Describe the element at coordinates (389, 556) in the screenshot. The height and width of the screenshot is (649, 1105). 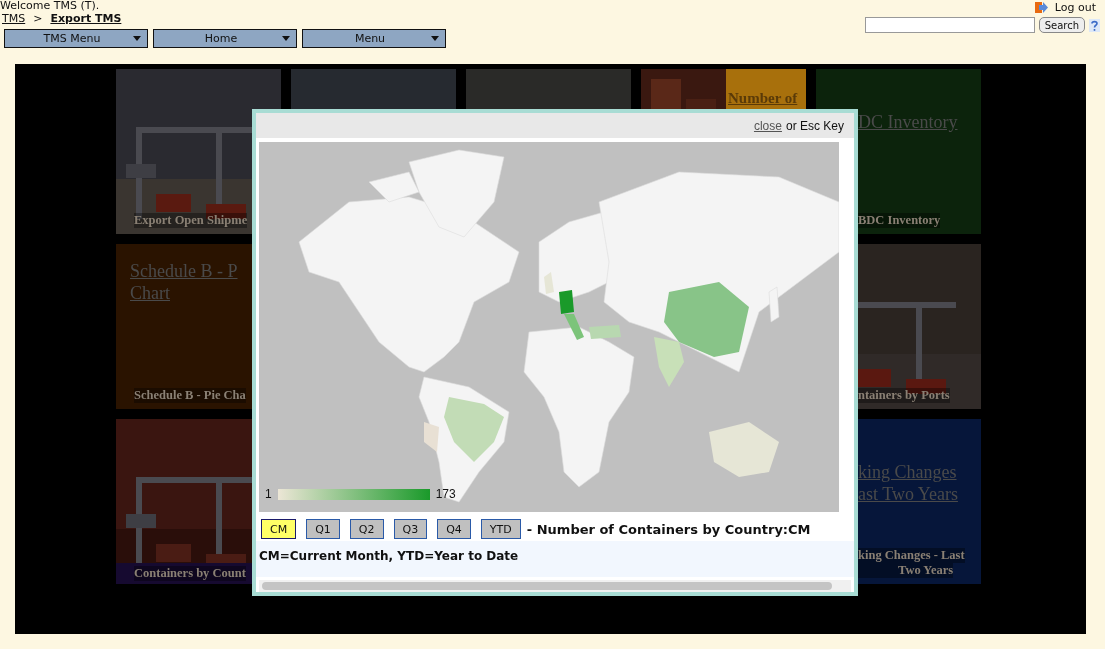
I see `legend-note: CM=Current Month, YTD=Year to Date` at that location.